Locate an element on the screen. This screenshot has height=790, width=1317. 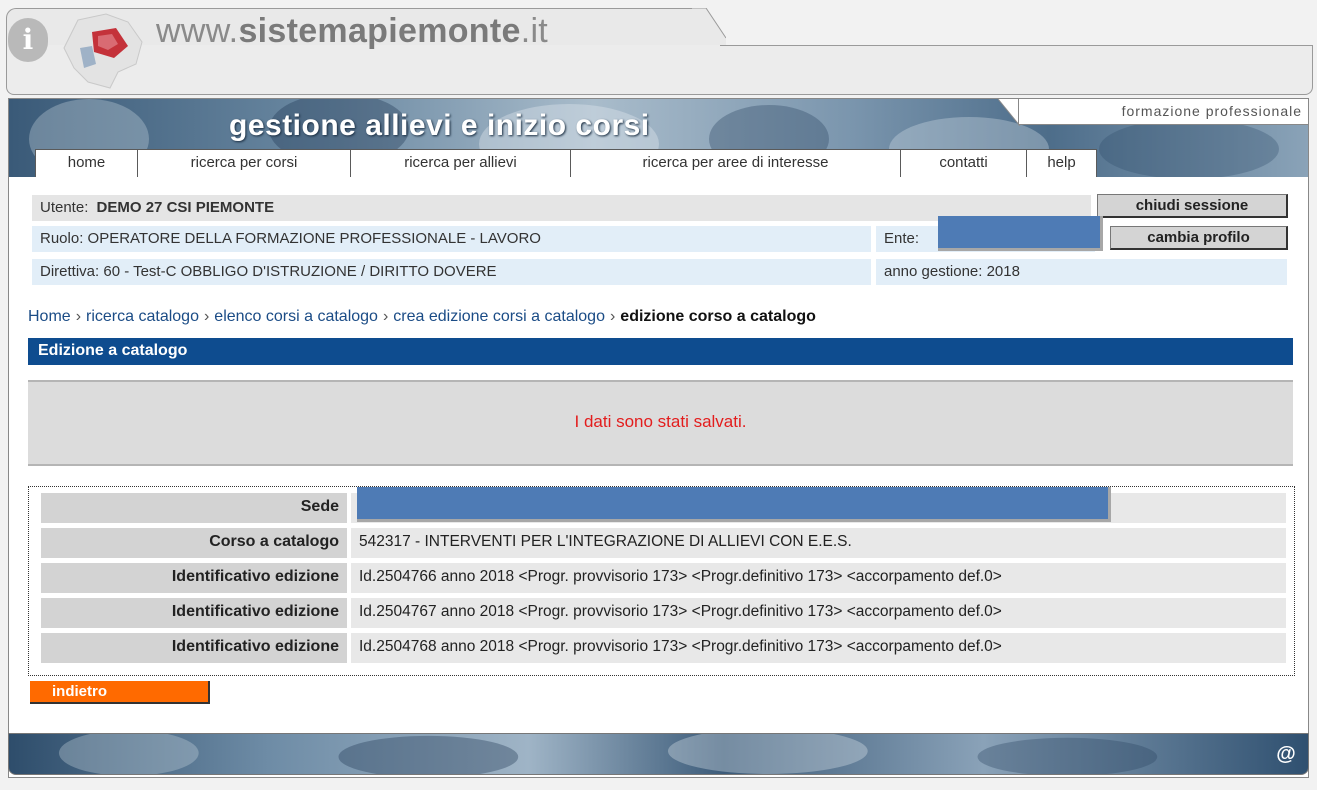
success-message: I dati sono stati salvati. is located at coordinates (660, 421).